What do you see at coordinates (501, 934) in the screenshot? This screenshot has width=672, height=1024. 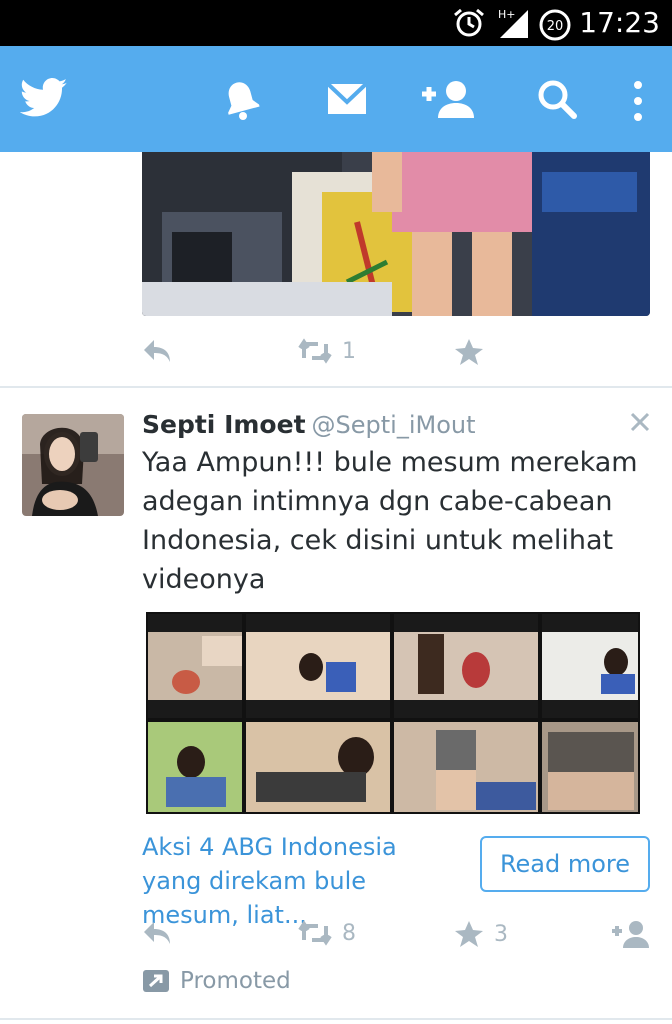 I see `favorite-count: 3` at bounding box center [501, 934].